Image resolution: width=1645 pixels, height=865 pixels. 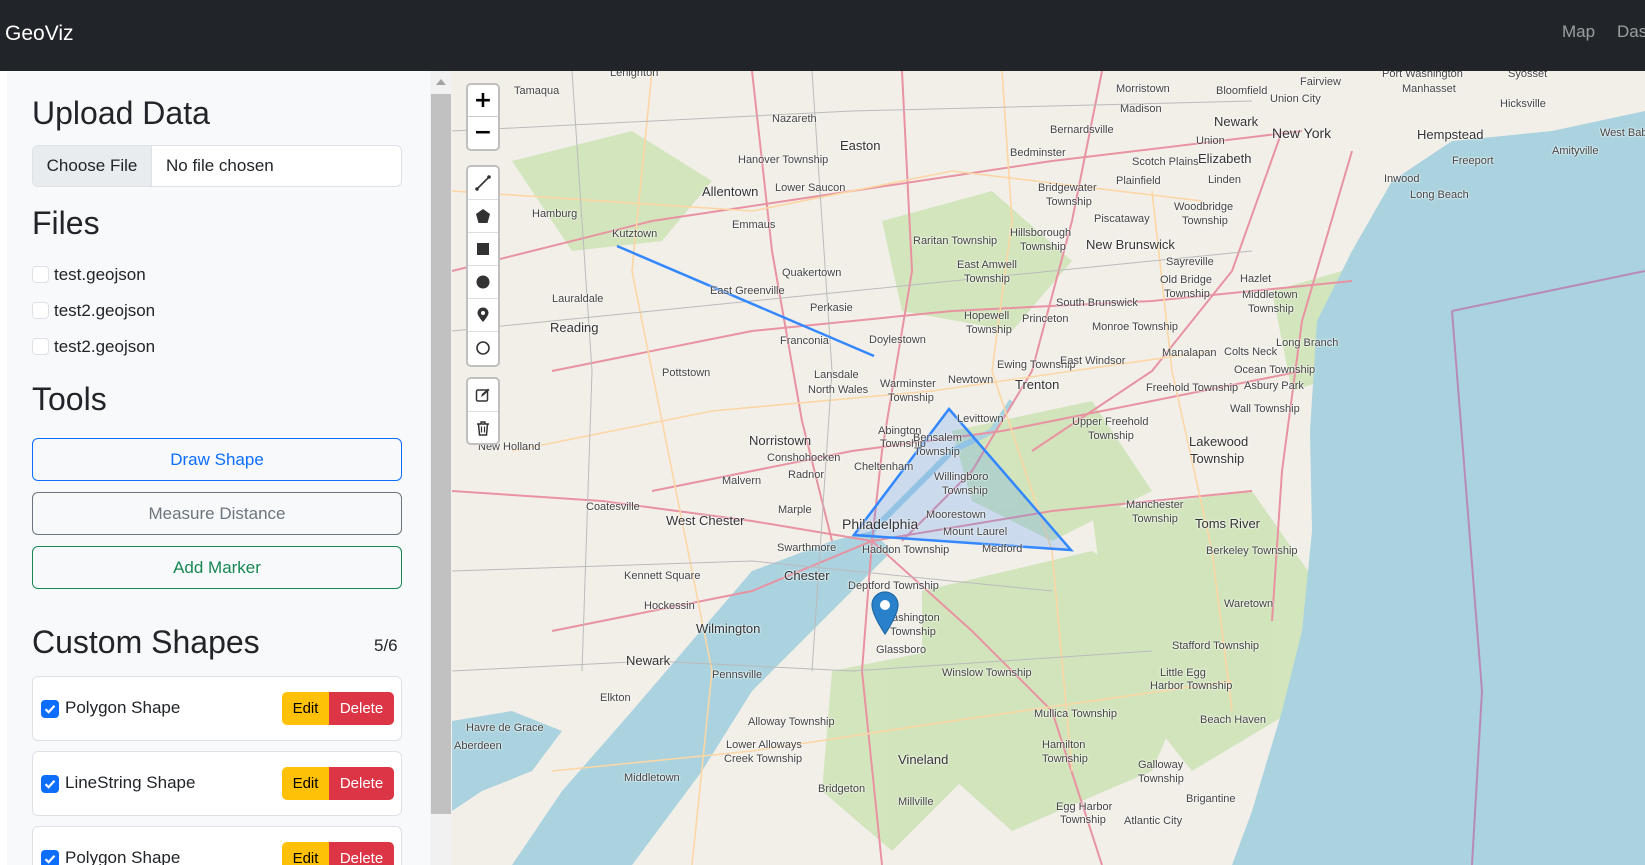 I want to click on polygon-icon, so click(x=483, y=216).